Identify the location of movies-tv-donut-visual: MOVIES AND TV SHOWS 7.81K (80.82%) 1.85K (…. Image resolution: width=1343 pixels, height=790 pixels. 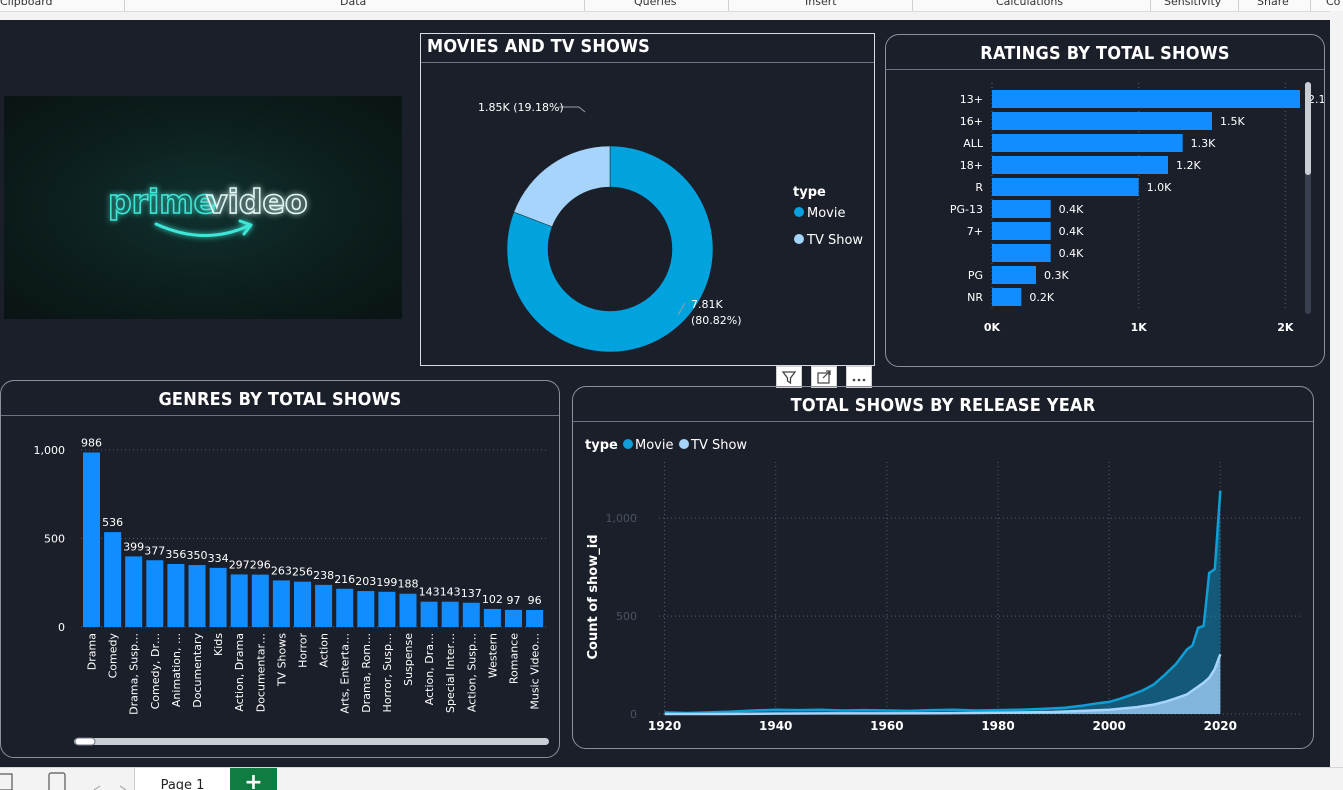
(647, 199).